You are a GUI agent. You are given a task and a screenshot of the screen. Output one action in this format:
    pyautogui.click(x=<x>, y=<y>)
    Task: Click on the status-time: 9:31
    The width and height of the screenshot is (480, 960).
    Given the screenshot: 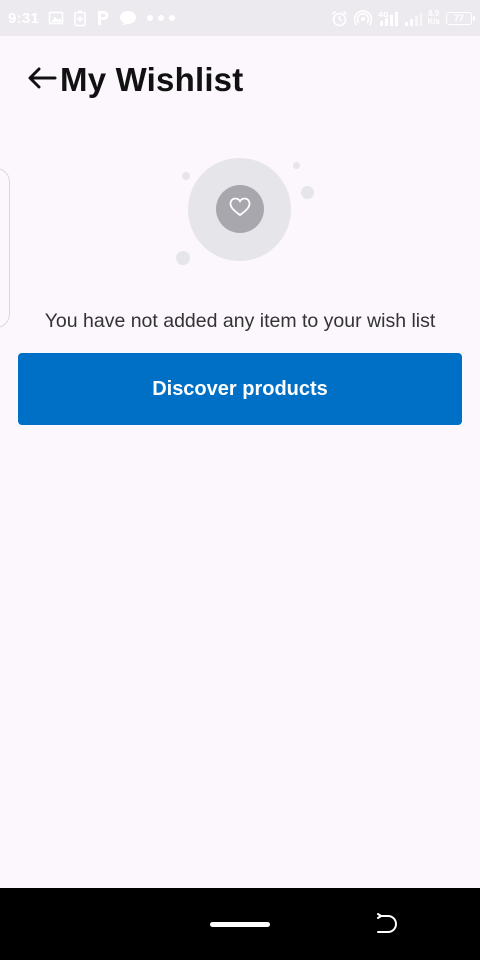 What is the action you would take?
    pyautogui.click(x=24, y=18)
    